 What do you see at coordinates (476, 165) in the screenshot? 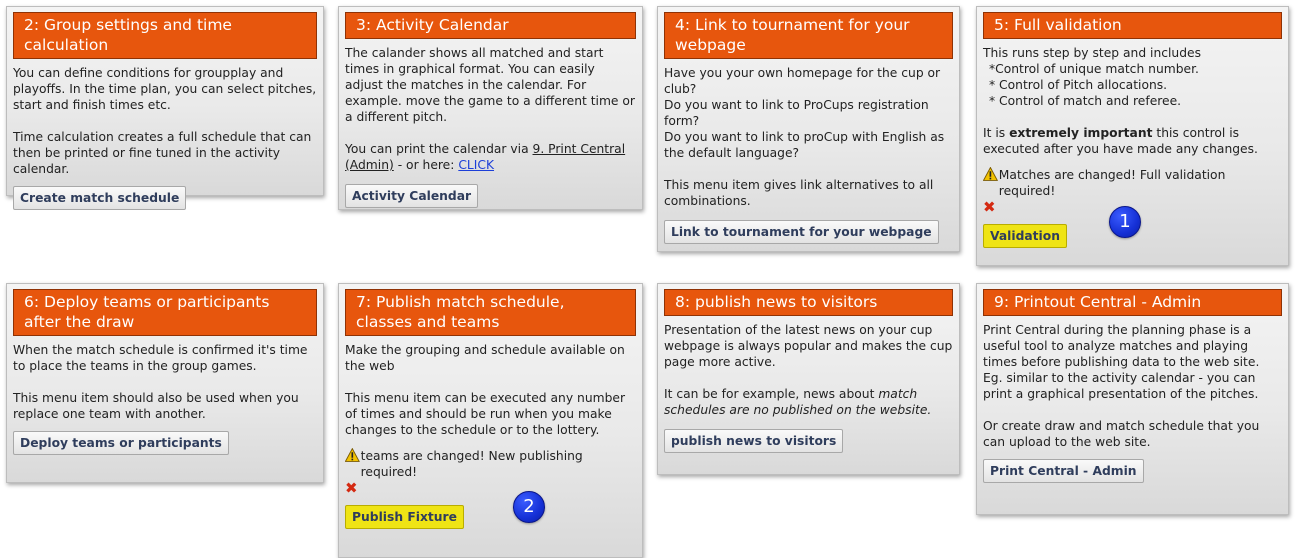
I see `click-link: CLICK` at bounding box center [476, 165].